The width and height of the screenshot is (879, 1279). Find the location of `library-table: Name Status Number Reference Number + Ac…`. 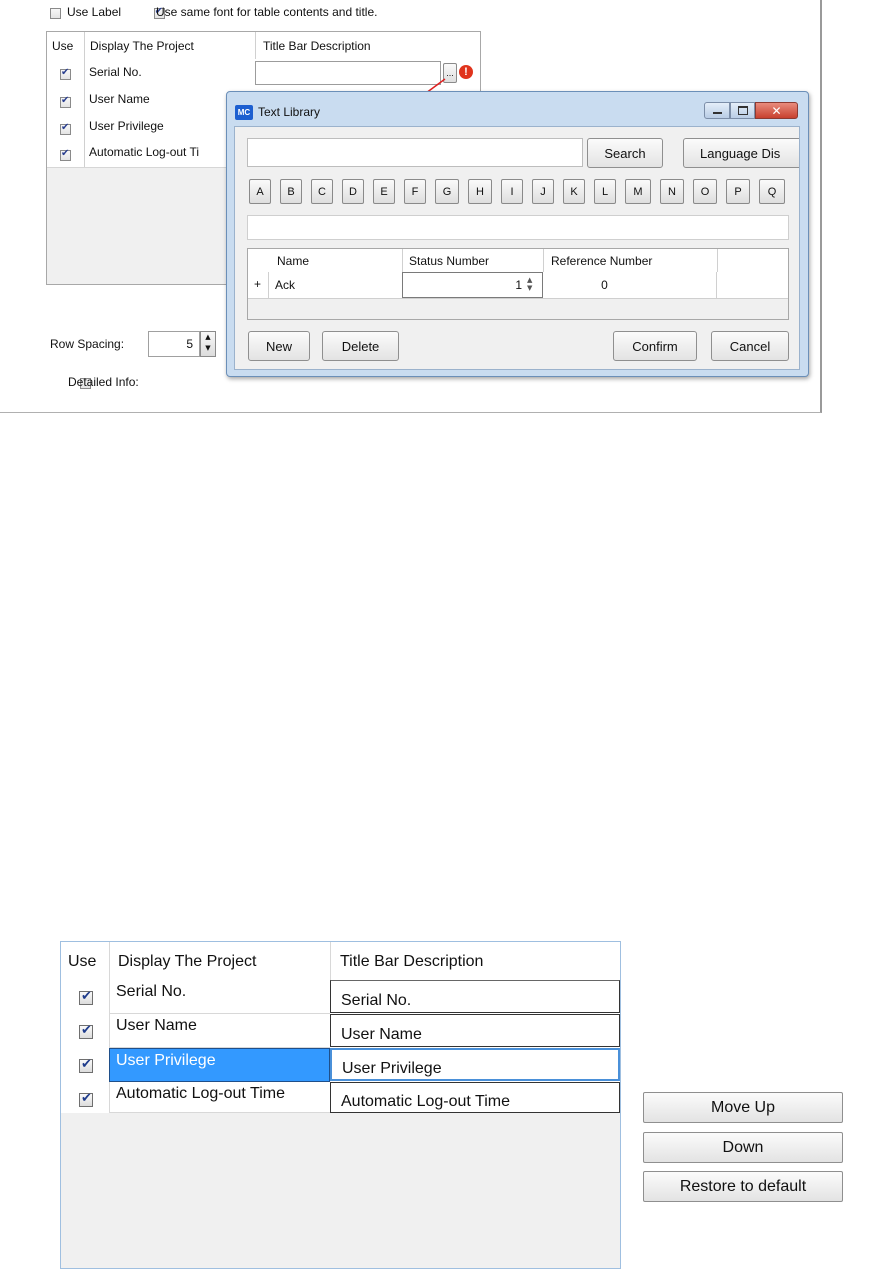

library-table: Name Status Number Reference Number + Ac… is located at coordinates (518, 284).